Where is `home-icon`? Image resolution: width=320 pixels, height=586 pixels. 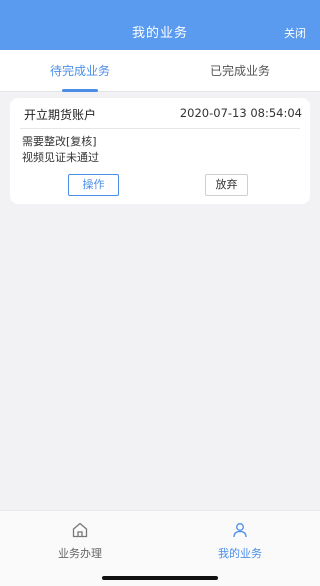 home-icon is located at coordinates (80, 530).